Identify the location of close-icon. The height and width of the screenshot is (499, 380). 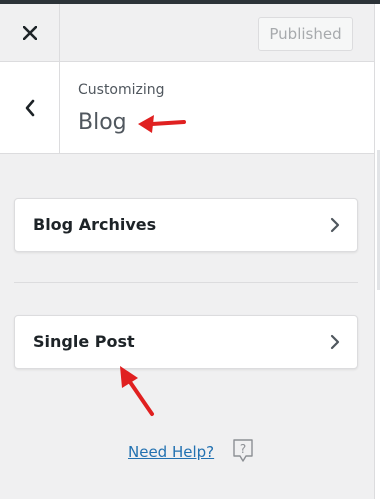
(29, 32).